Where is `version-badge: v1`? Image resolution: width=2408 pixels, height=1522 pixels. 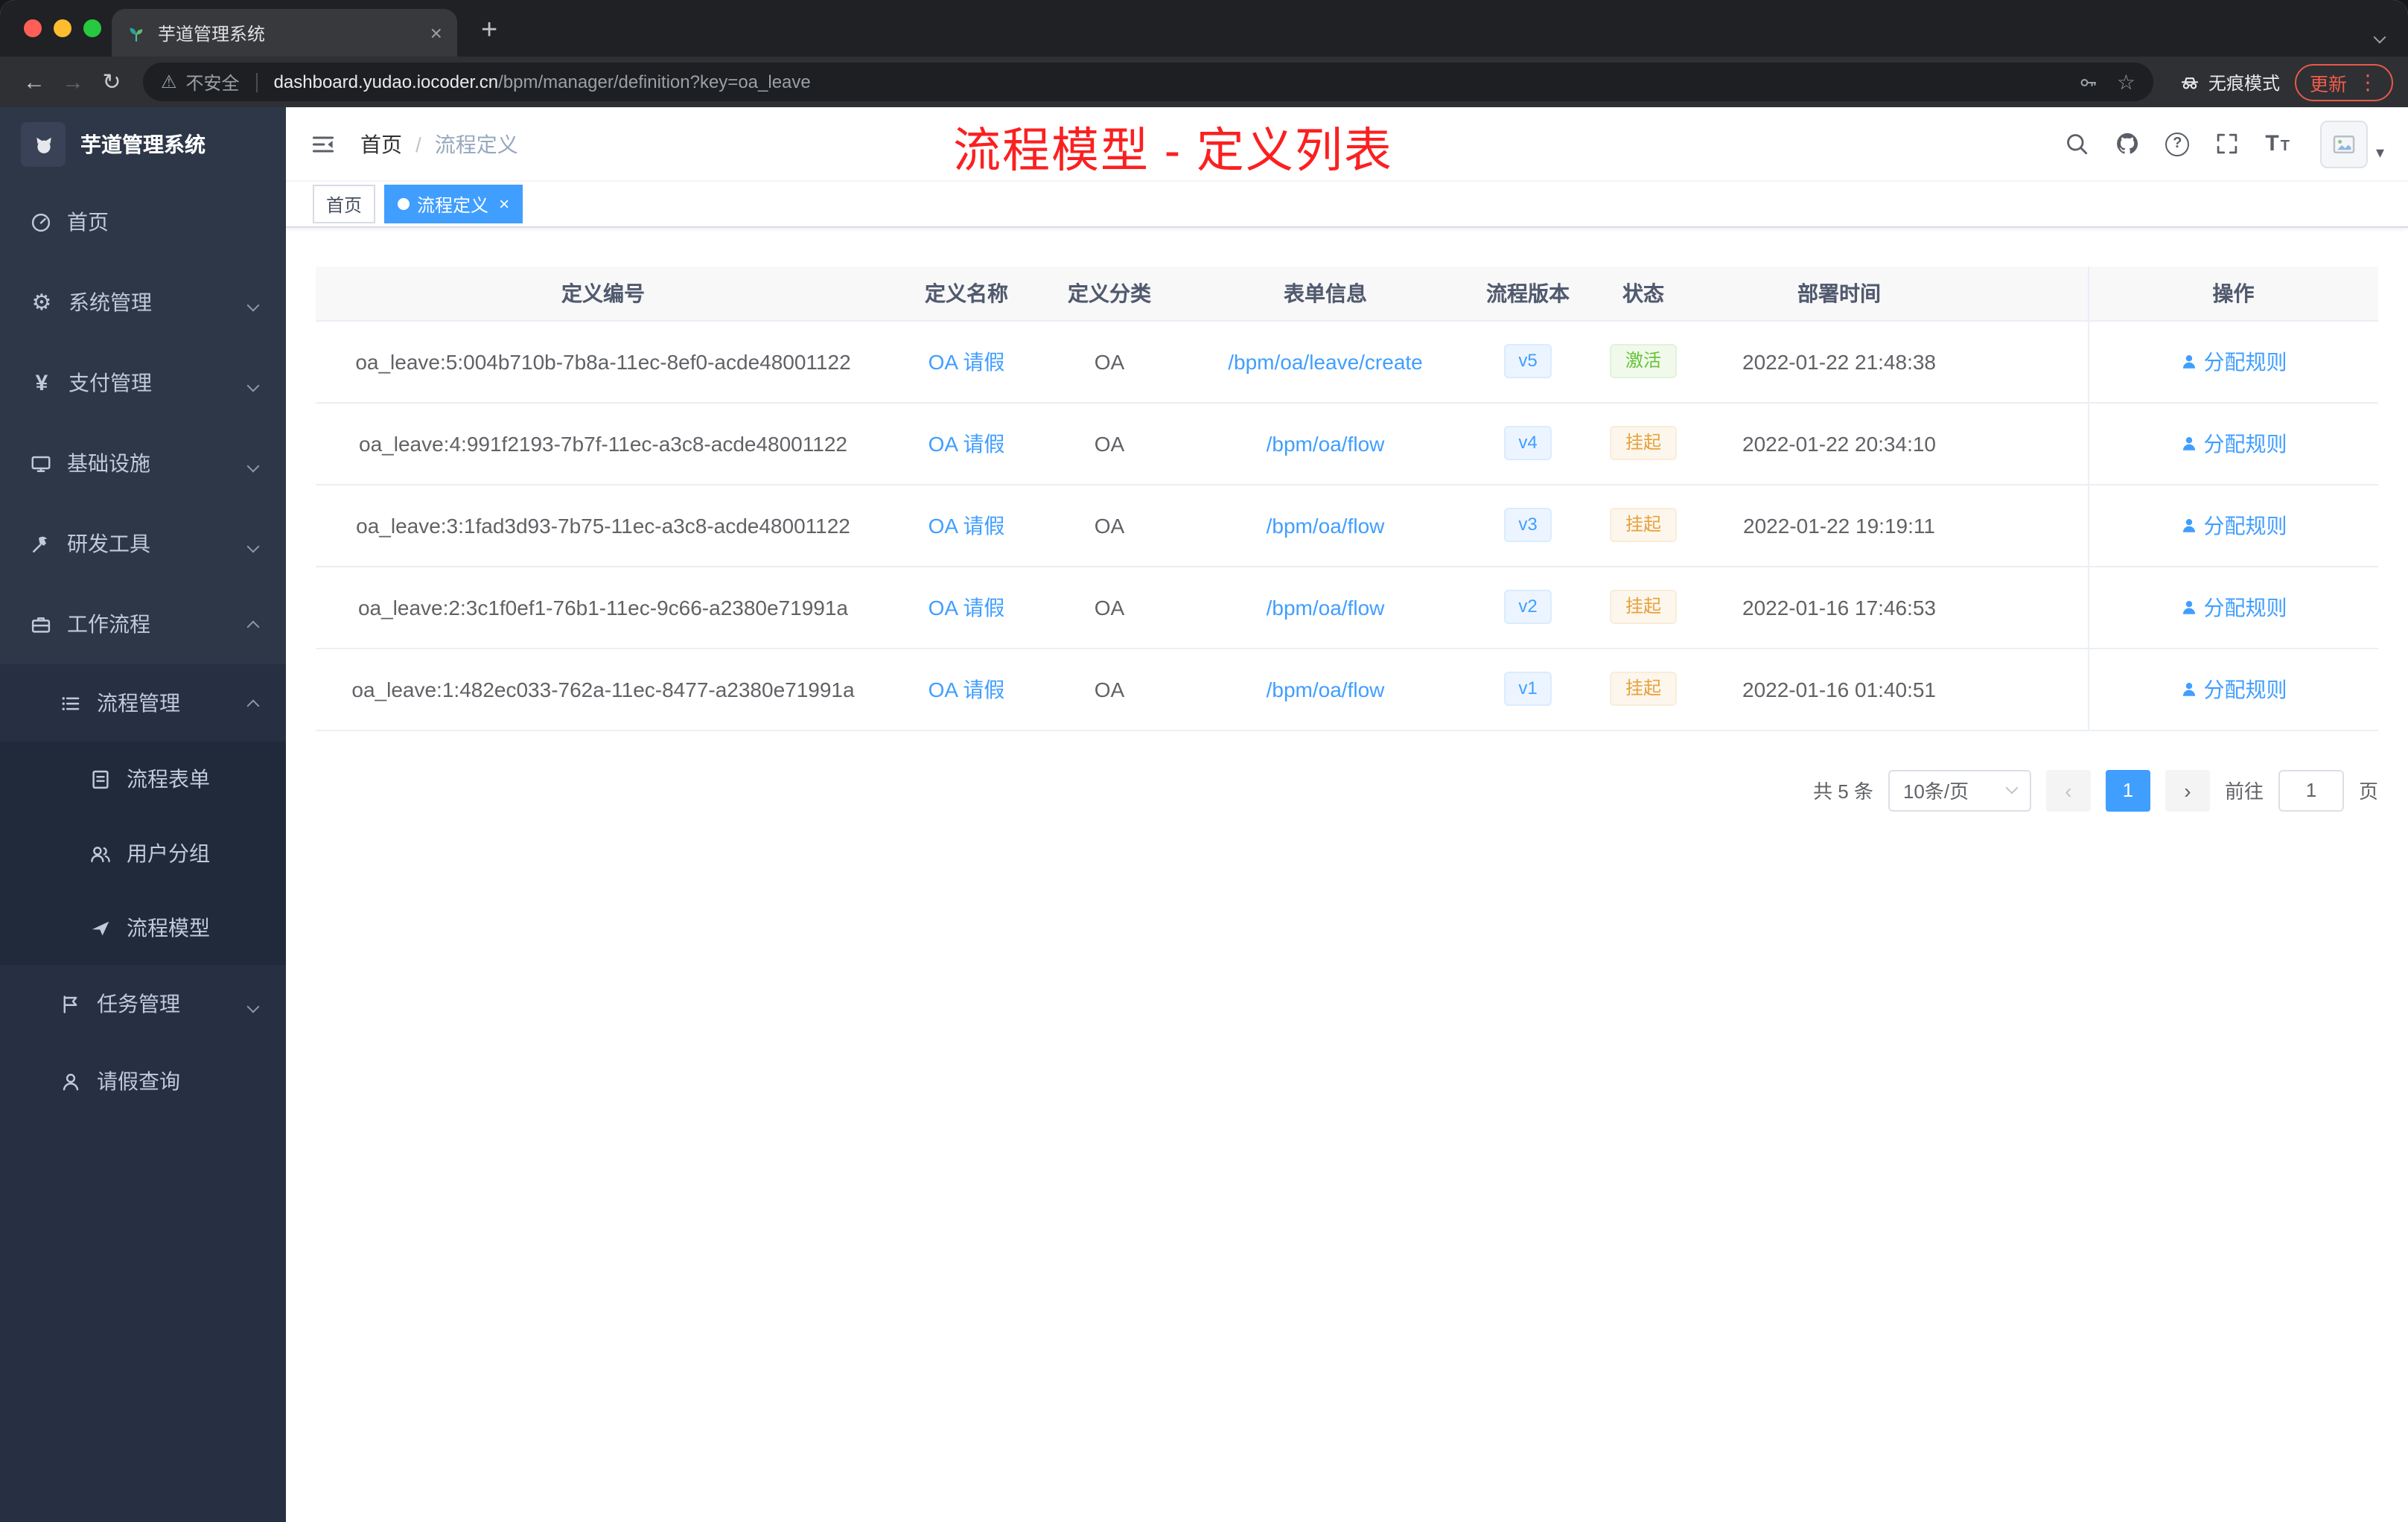
version-badge: v1 is located at coordinates (1527, 689).